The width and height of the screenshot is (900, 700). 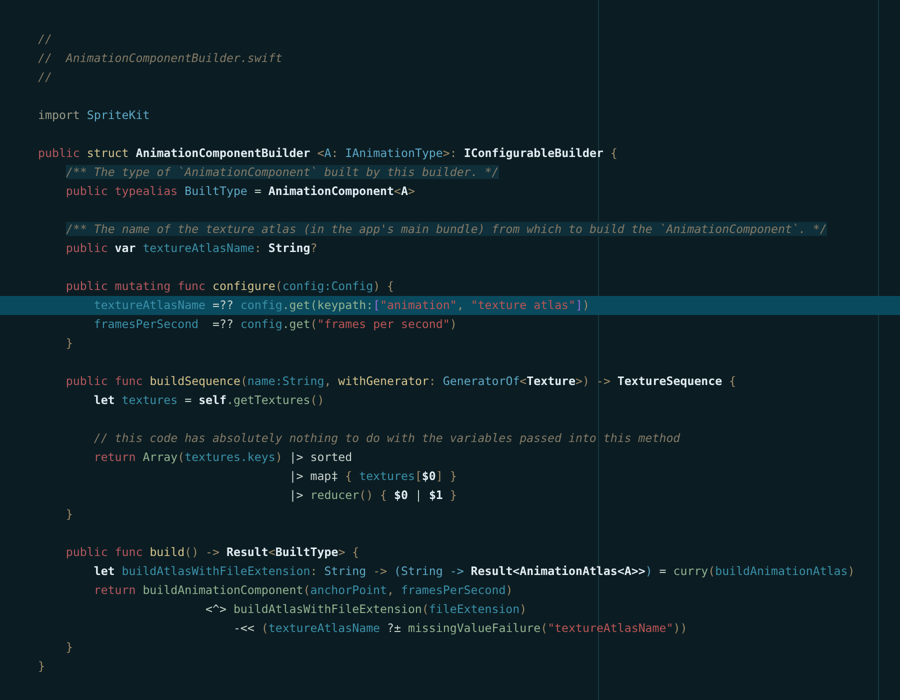 What do you see at coordinates (387, 438) in the screenshot?
I see `code-line: // this code has absolutely nothing to do with the variables passed into this method` at bounding box center [387, 438].